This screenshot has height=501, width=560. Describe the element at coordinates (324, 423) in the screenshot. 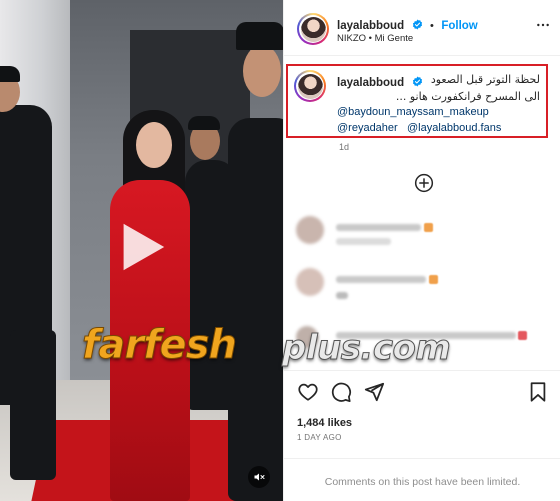

I see `likes-count: 1,484 likes` at that location.